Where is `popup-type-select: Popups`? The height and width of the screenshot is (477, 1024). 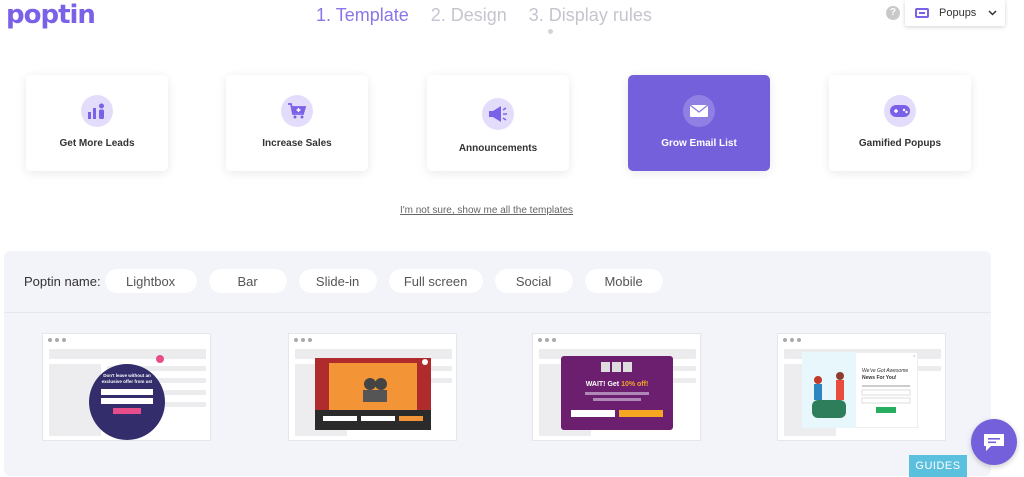
popup-type-select: Popups is located at coordinates (955, 13).